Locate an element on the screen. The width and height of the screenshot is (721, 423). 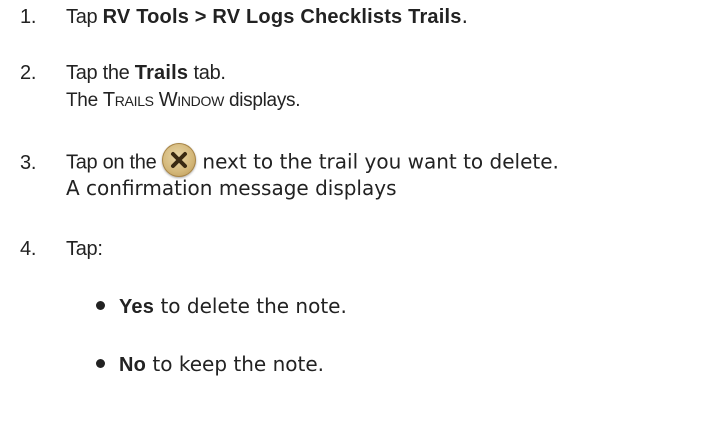
option-no: No to keep the note. is located at coordinates (210, 364).